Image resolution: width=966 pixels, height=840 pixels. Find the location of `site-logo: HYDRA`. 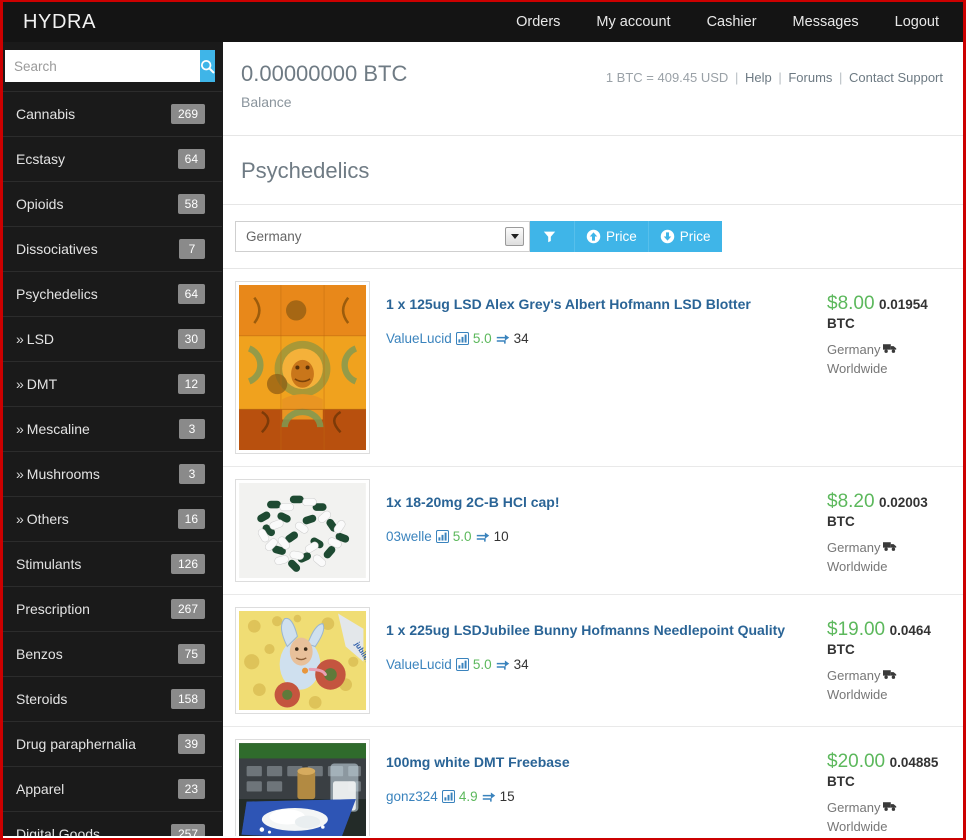

site-logo: HYDRA is located at coordinates (59, 22).